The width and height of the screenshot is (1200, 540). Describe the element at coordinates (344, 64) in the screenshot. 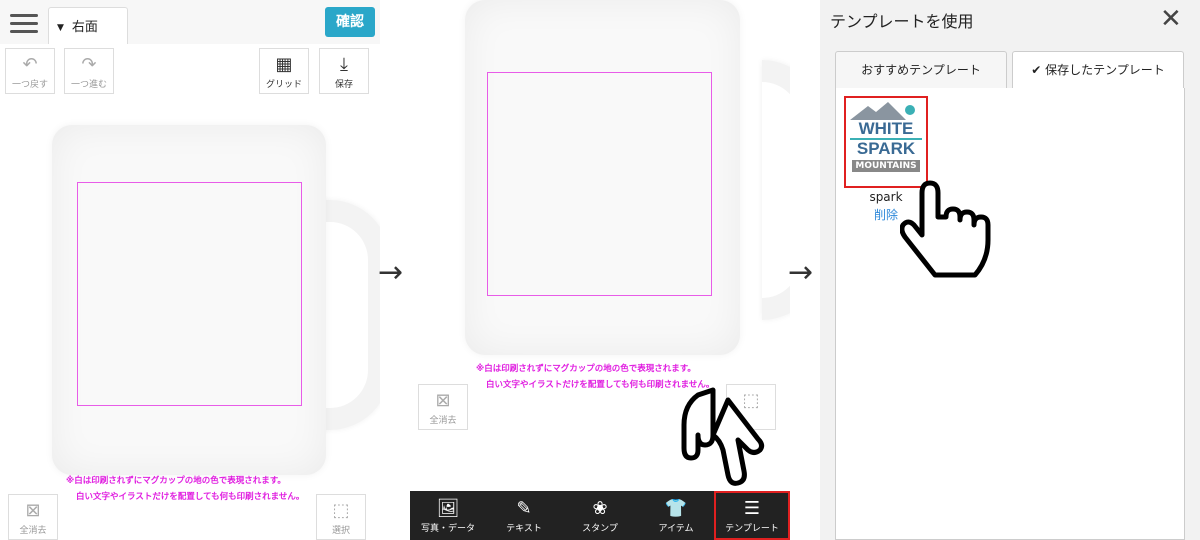

I see `download-icon: ⤓` at that location.